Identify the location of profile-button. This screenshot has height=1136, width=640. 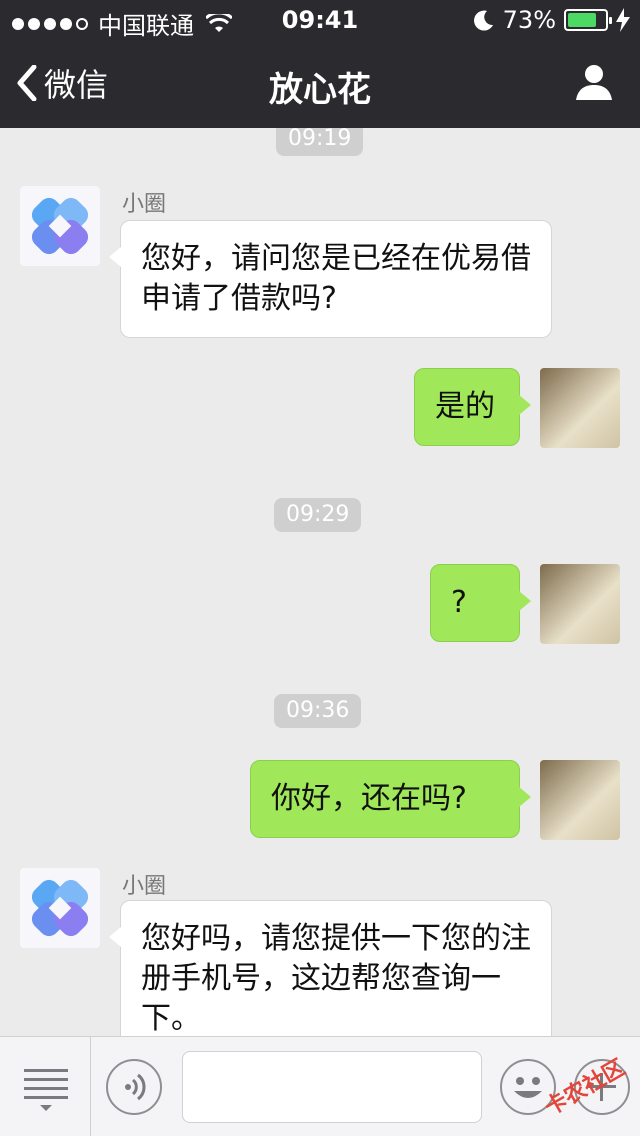
(594, 84).